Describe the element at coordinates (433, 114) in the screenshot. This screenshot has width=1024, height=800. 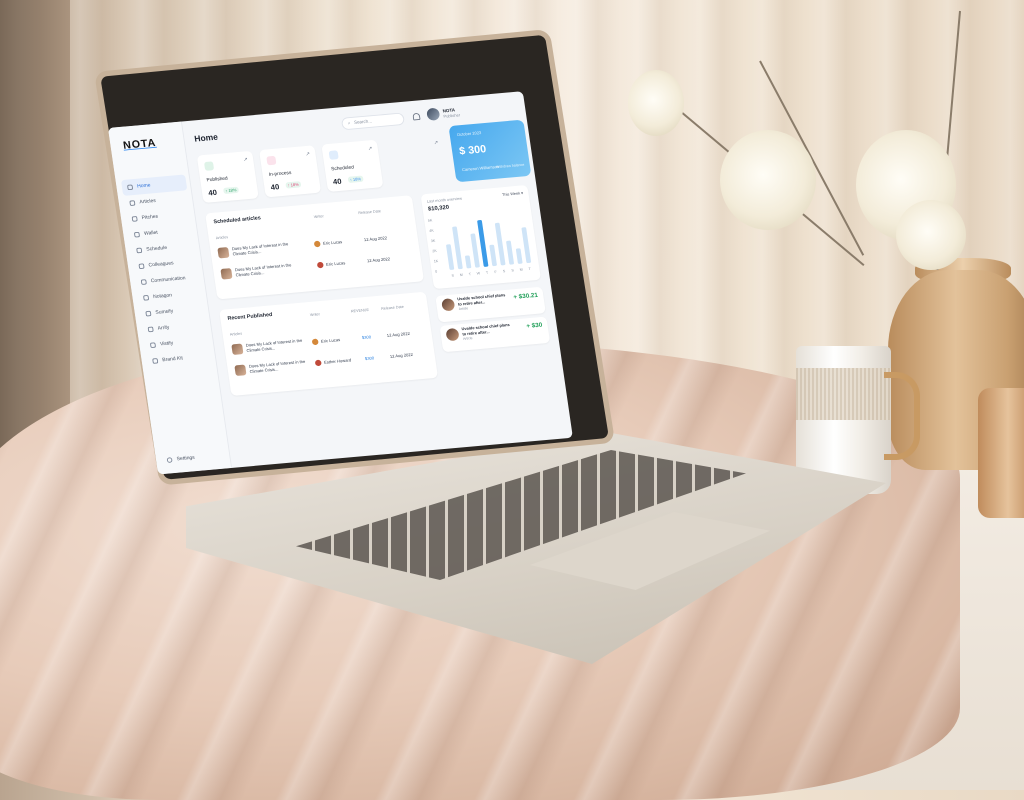
I see `avatar` at that location.